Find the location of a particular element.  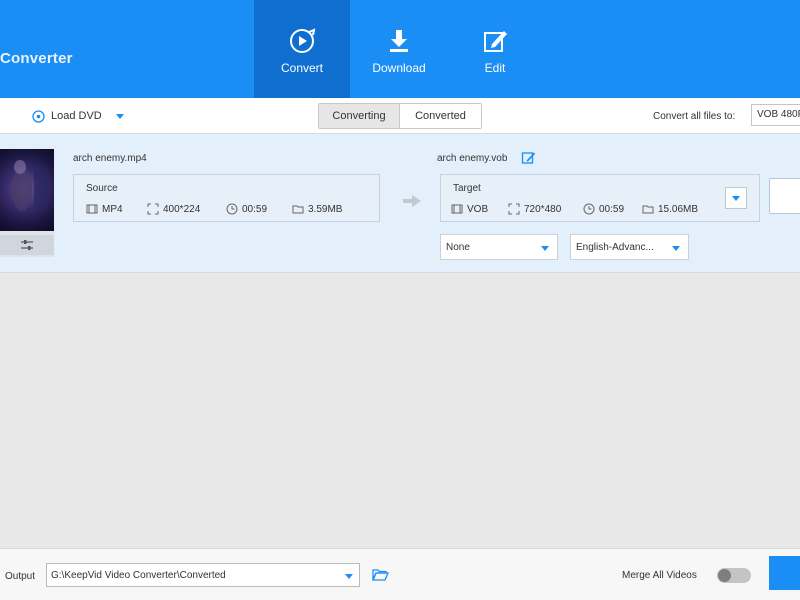

target-format: VOB is located at coordinates (469, 209).